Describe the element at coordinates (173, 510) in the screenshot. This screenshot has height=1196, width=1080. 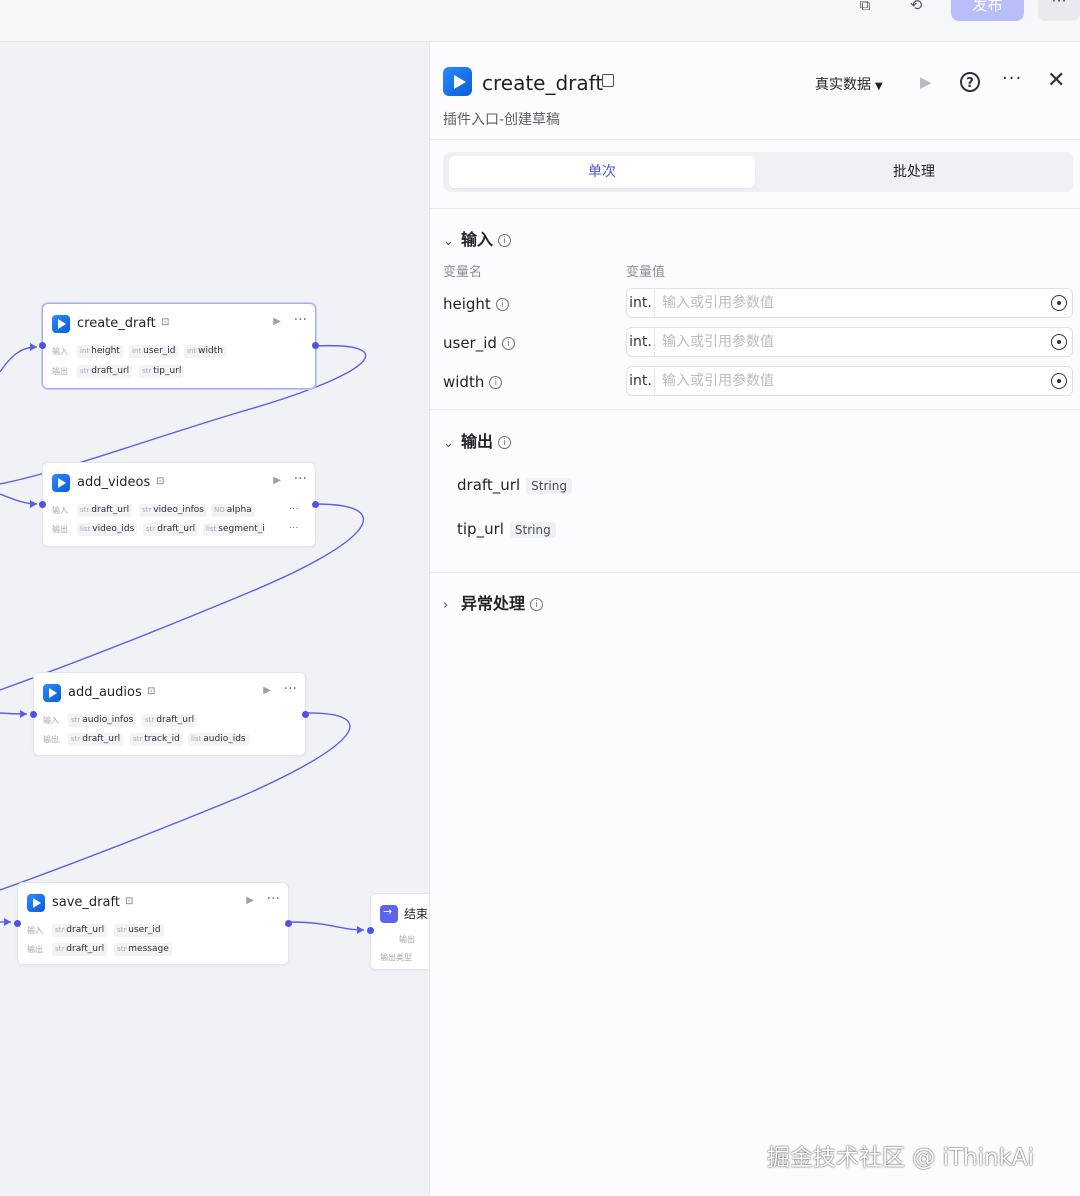
I see `param-pill: str video_infos` at that location.